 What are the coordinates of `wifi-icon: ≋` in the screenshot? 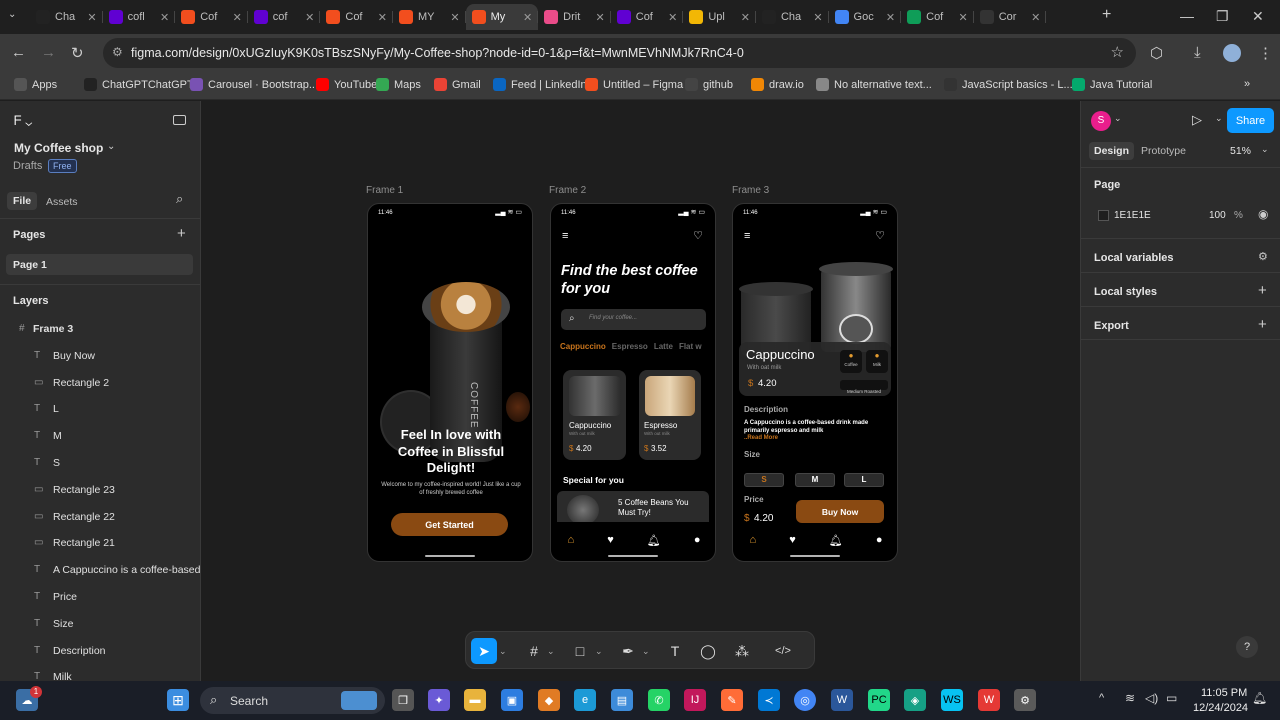 It's located at (1130, 698).